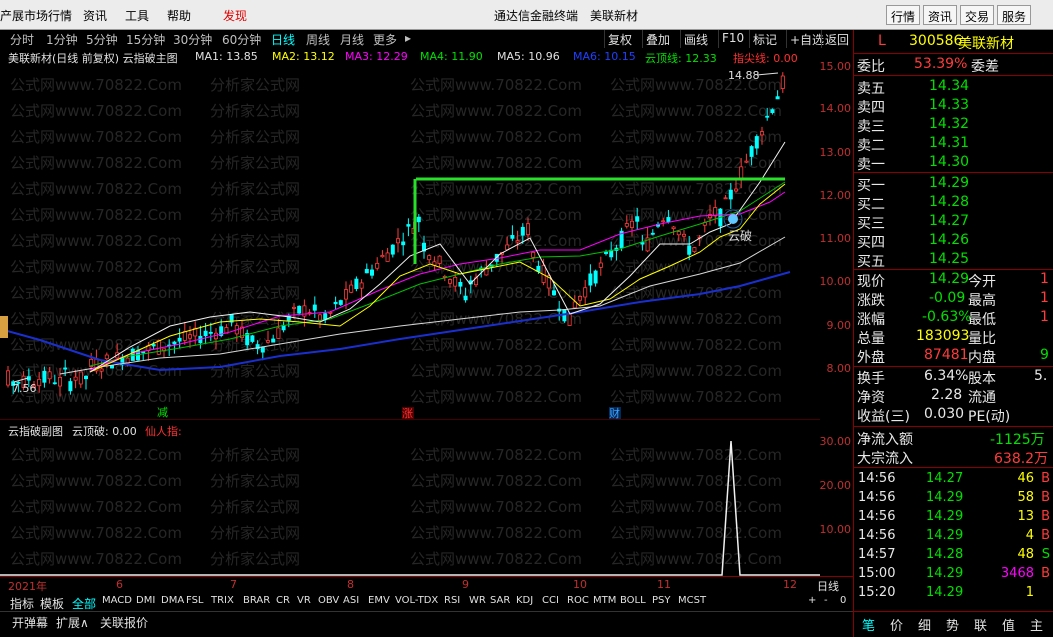 This screenshot has height=637, width=1053. What do you see at coordinates (102, 39) in the screenshot?
I see `period-tab: 5分钟` at bounding box center [102, 39].